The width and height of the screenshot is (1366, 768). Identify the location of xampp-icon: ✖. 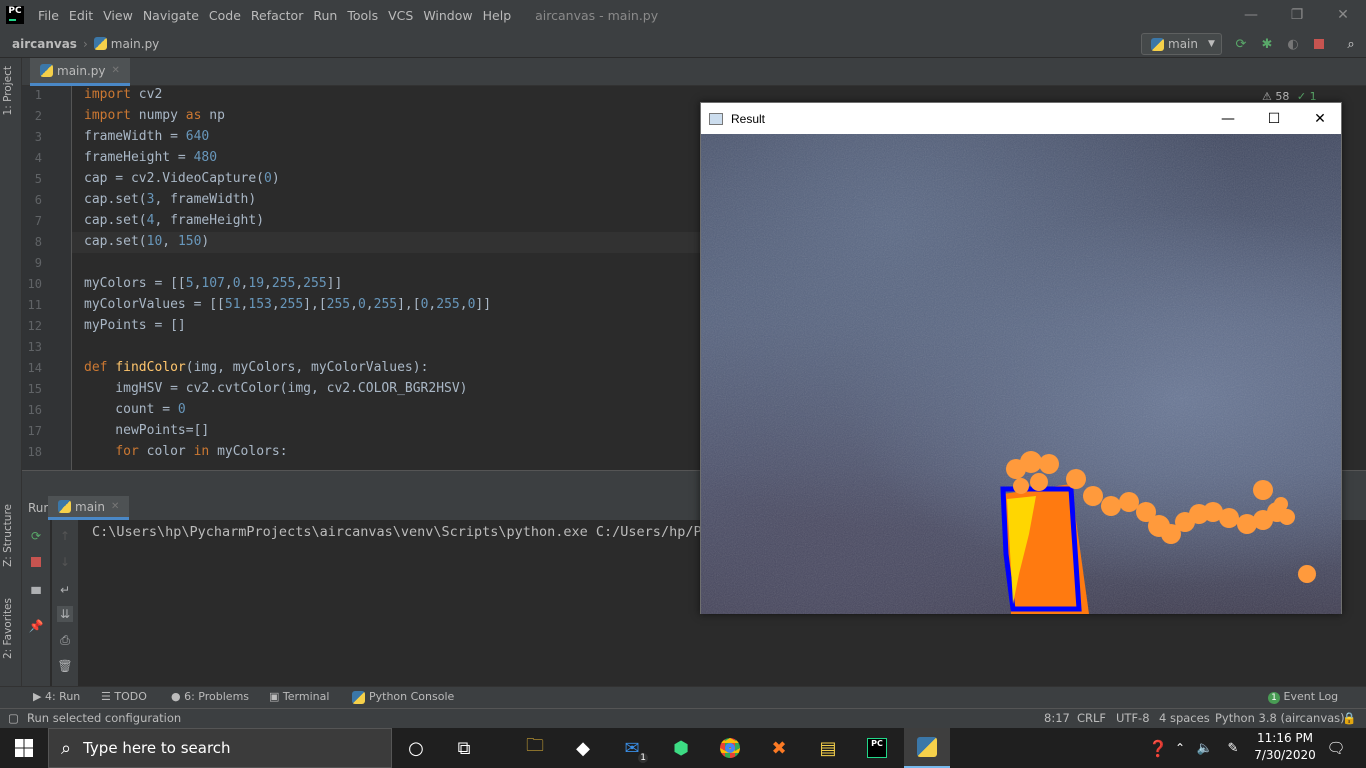
(779, 748).